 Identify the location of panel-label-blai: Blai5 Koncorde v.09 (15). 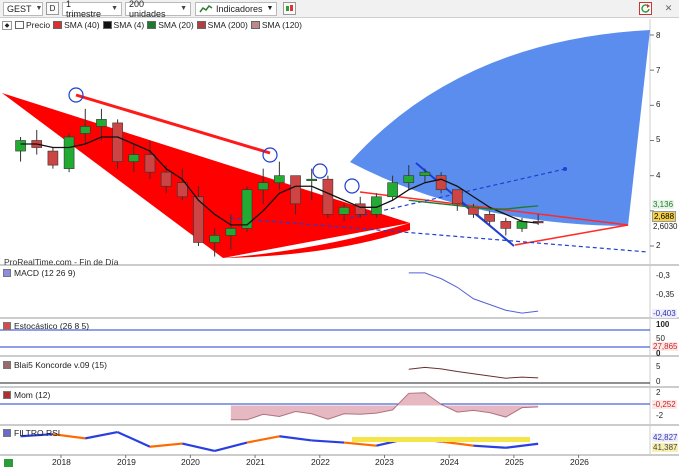
(55, 365).